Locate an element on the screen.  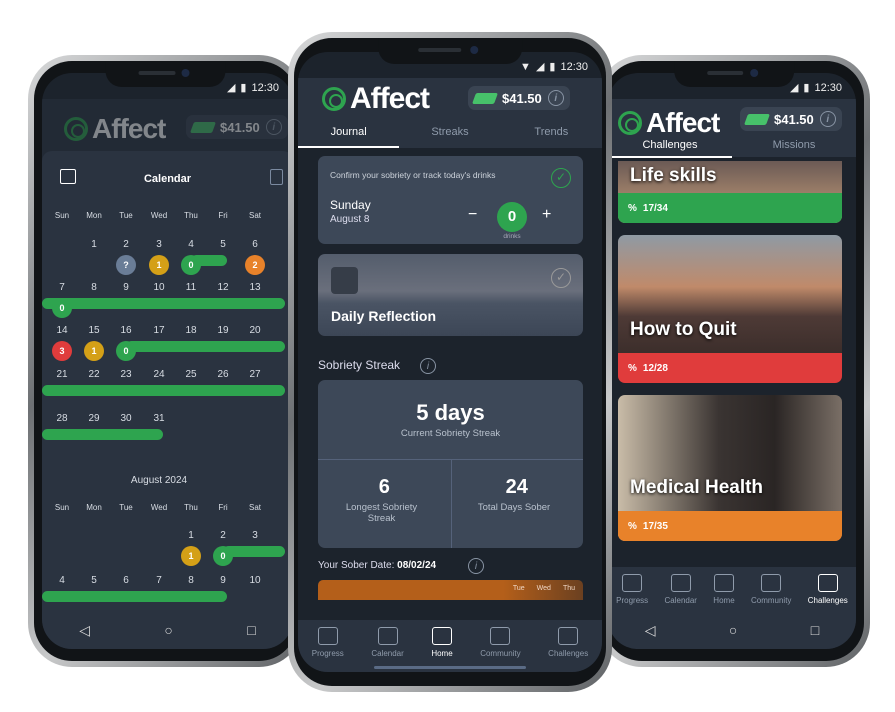
calendar-day: 26 is located at coordinates (223, 374).